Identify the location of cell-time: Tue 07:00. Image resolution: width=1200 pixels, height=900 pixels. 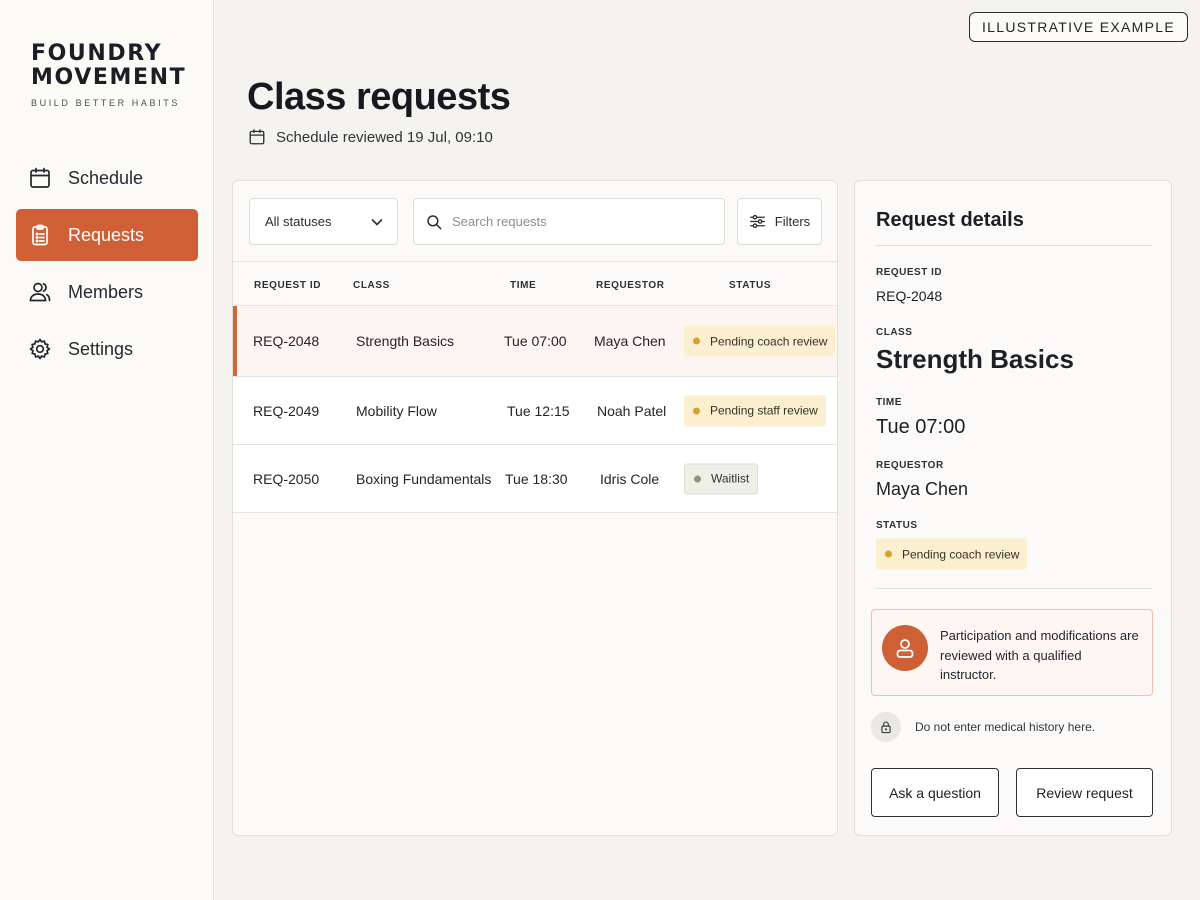
(535, 341).